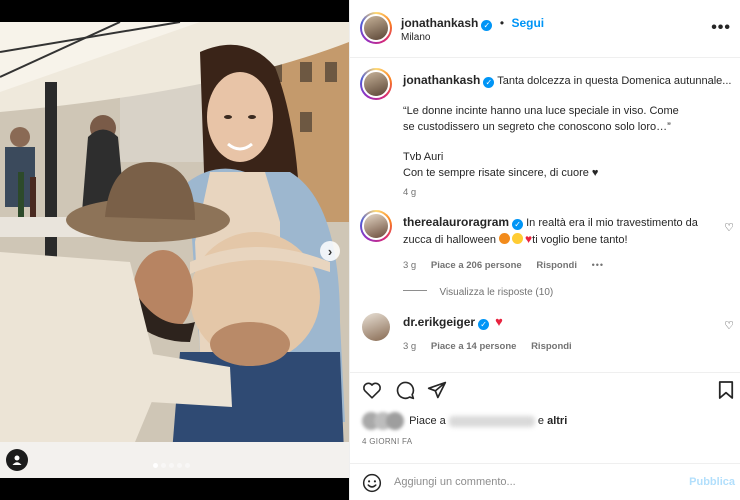 The width and height of the screenshot is (740, 500). What do you see at coordinates (441, 80) in the screenshot?
I see `caption-username: jonathankash` at bounding box center [441, 80].